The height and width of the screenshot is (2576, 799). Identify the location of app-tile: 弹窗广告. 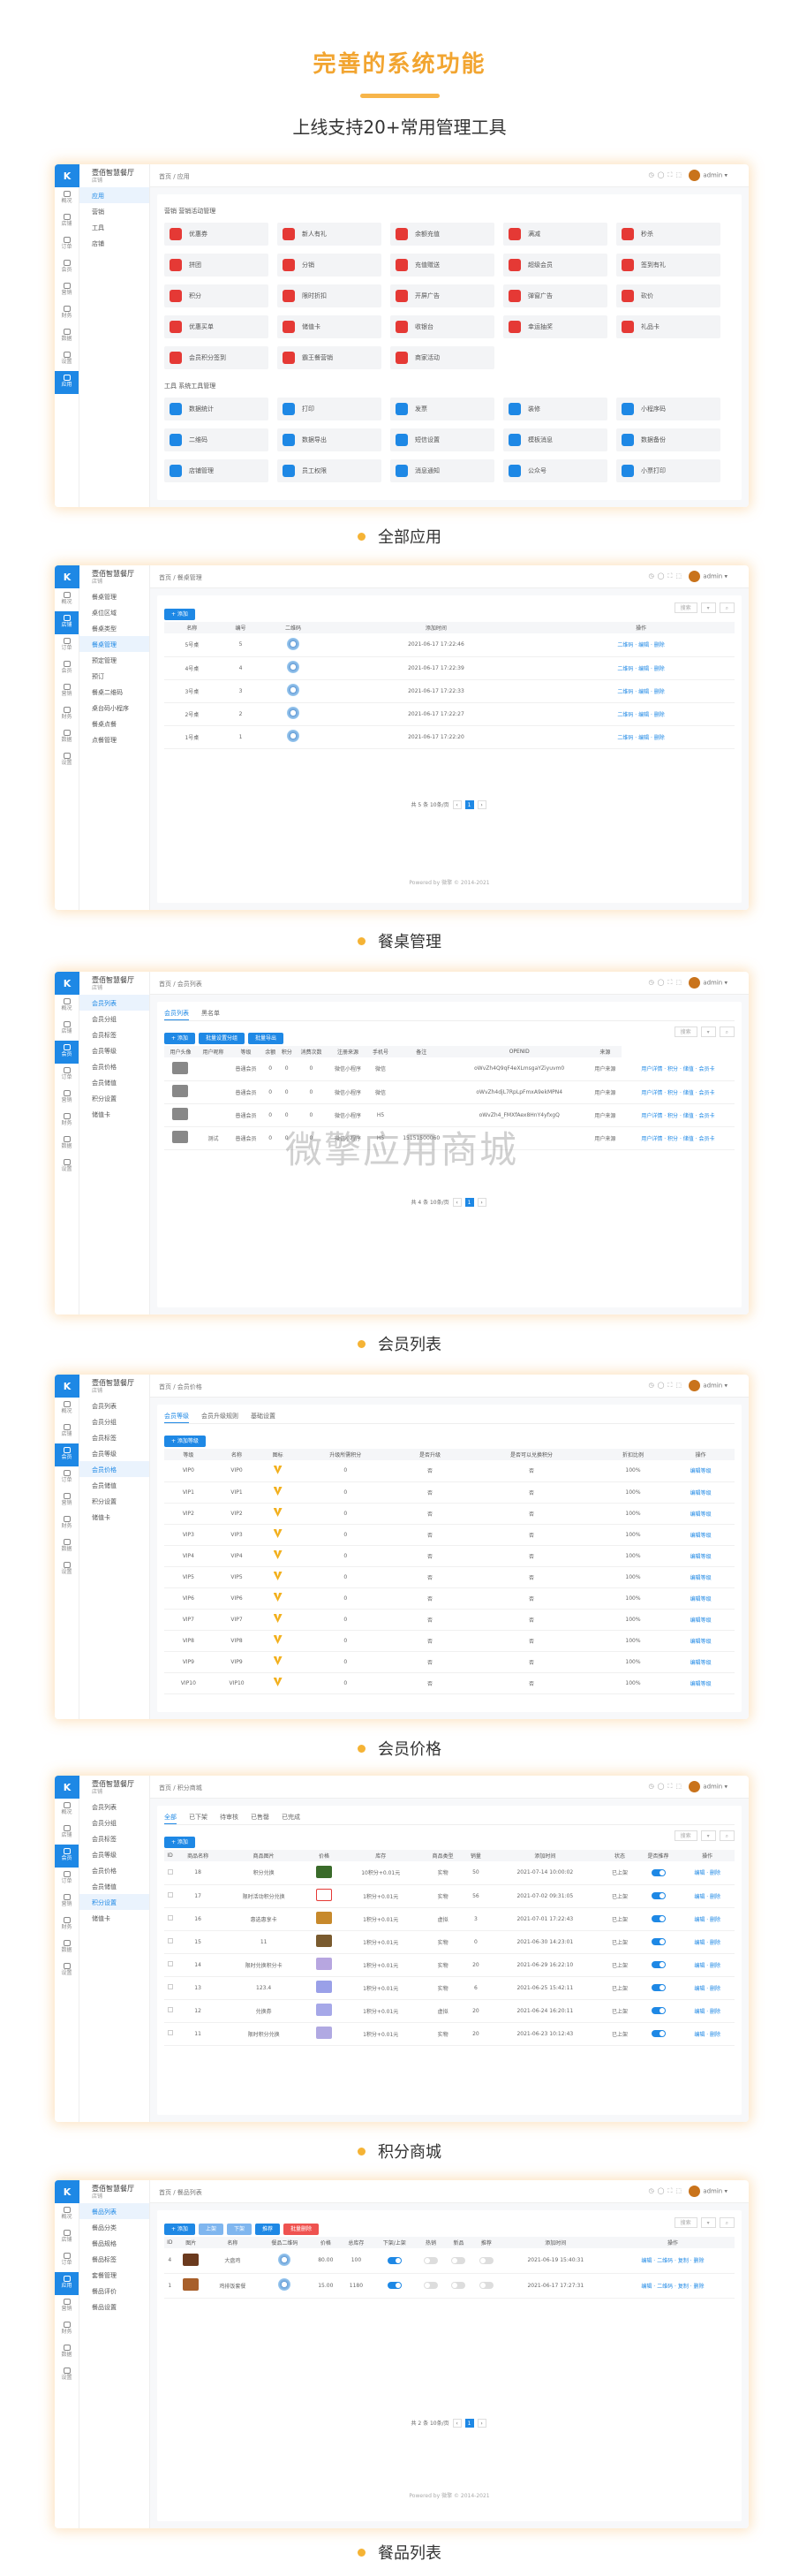
(555, 295).